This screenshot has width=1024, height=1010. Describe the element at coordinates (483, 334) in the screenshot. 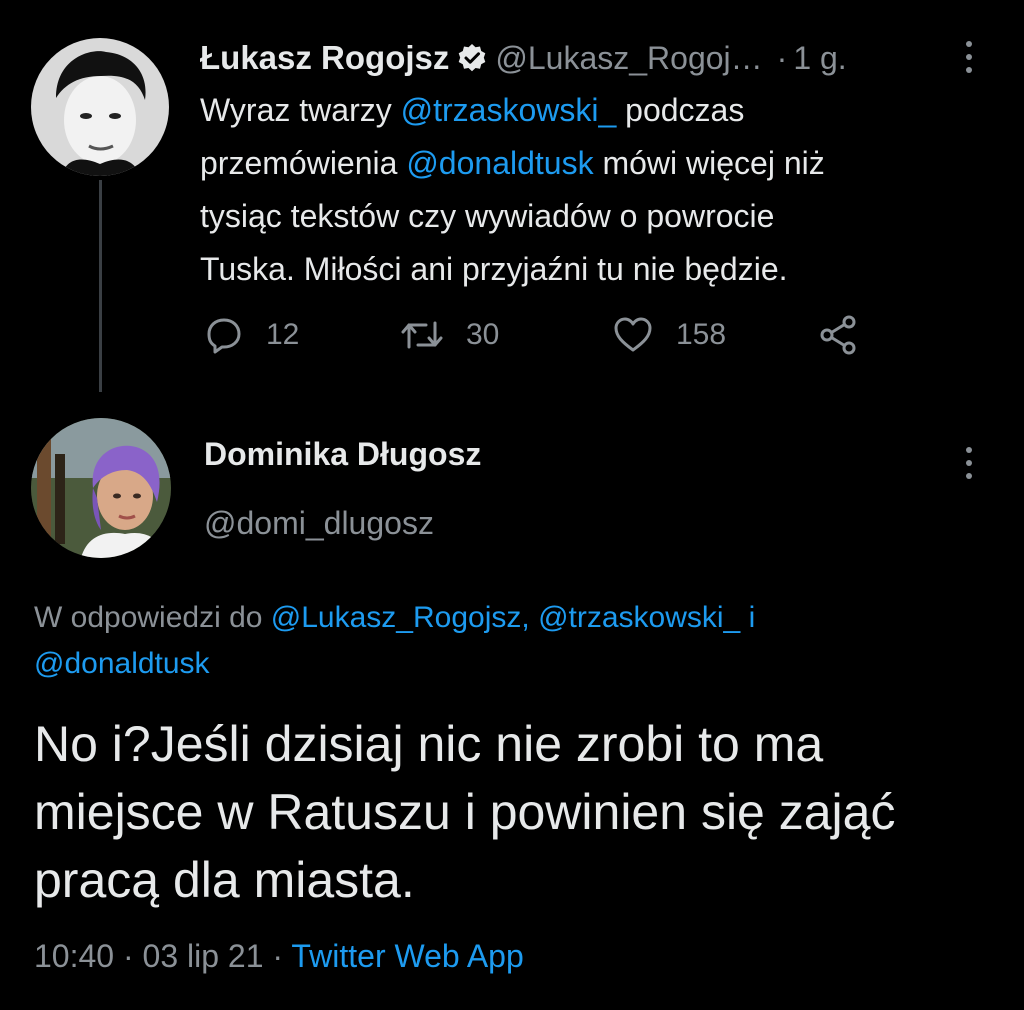

I see `retweet-count: 30` at that location.